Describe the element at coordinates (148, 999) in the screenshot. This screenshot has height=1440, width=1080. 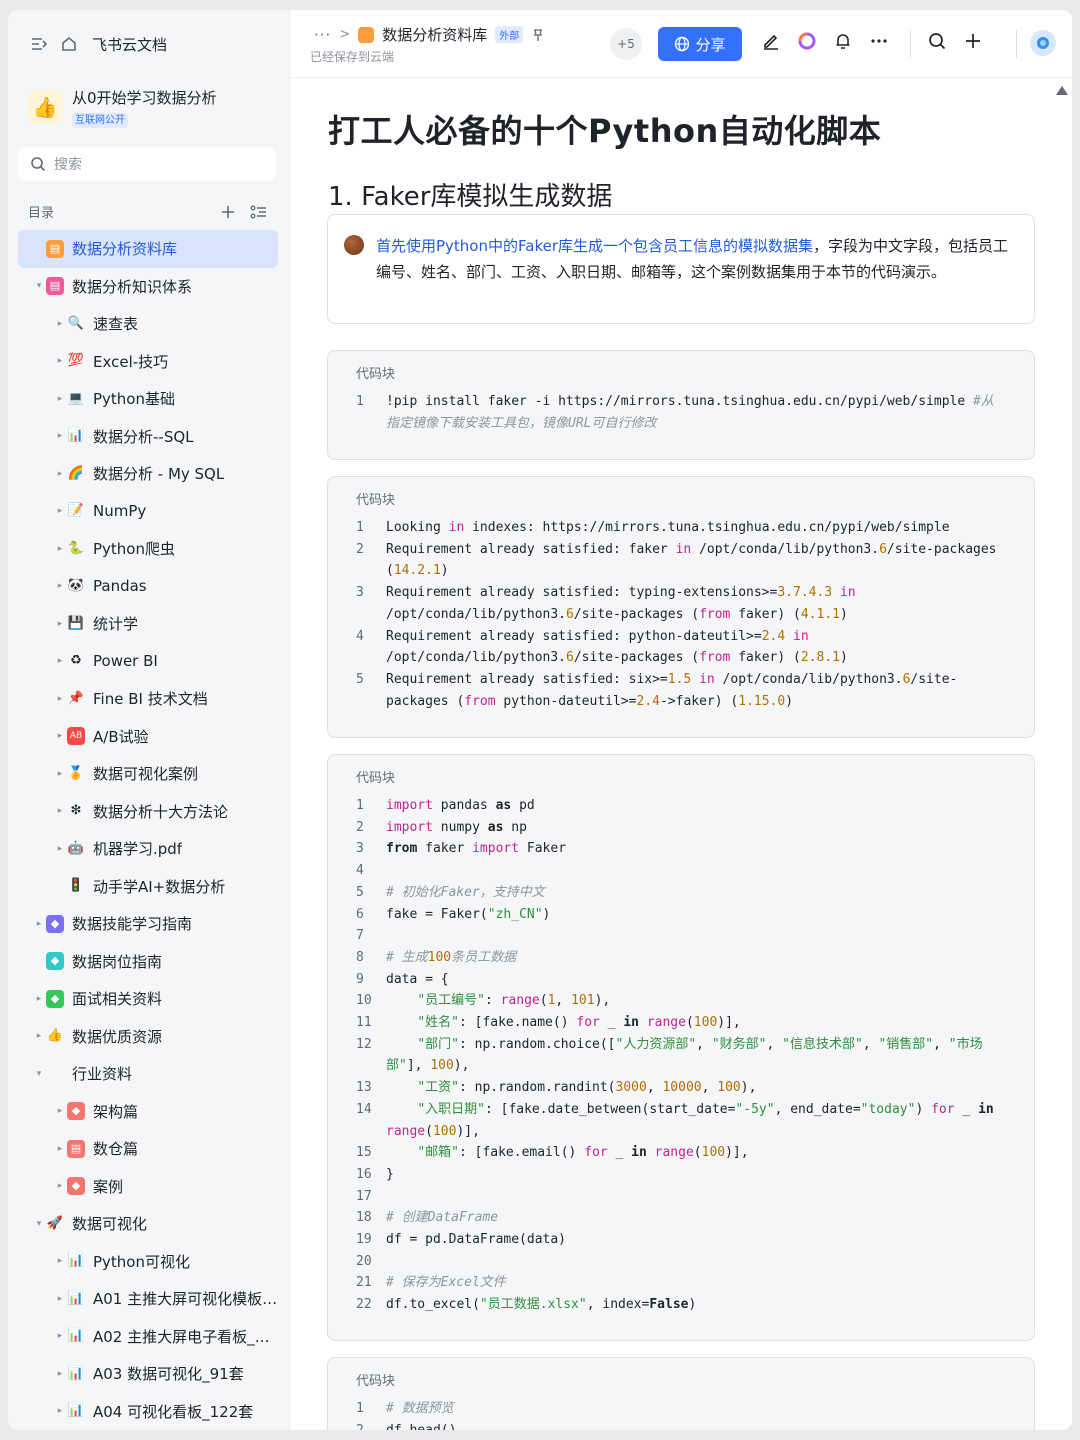
I see `sidebar-item: ▸ ◆ 面试相关资料` at that location.